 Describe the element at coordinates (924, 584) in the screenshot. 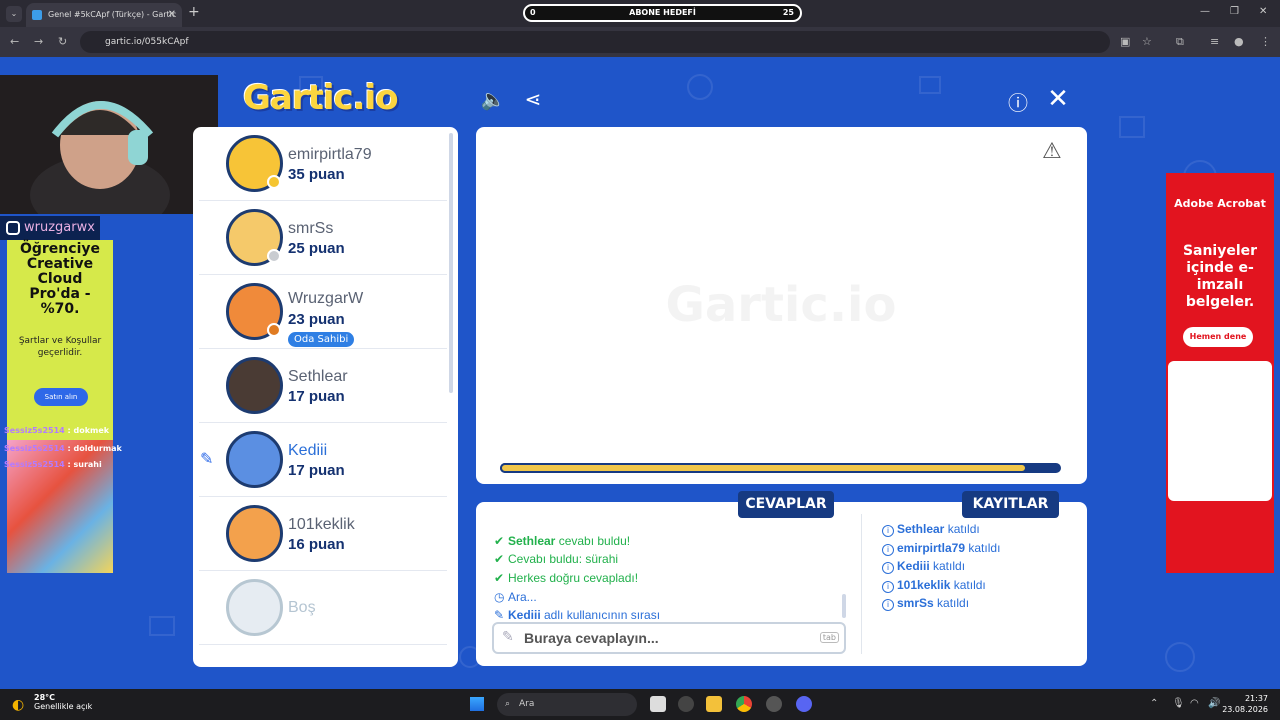

I see `log-user: 101keklik` at that location.